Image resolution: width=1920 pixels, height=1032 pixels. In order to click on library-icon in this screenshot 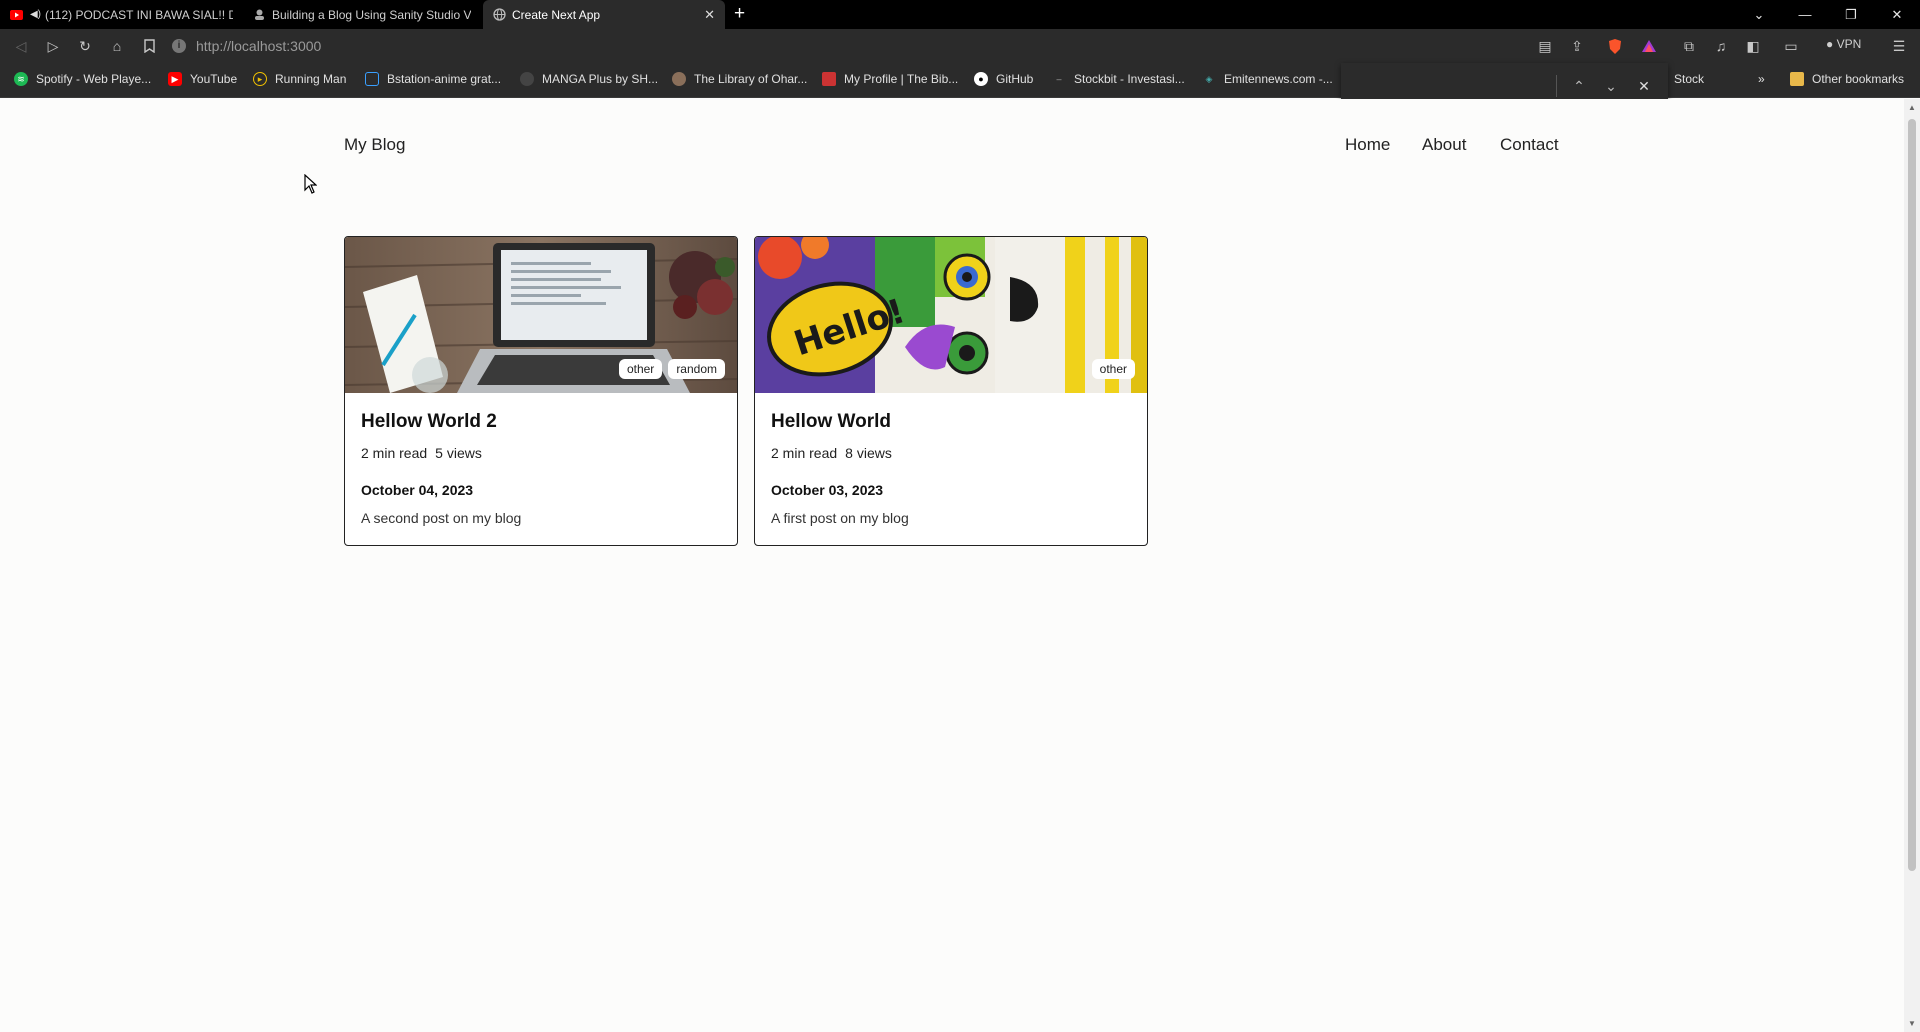, I will do `click(679, 79)`.